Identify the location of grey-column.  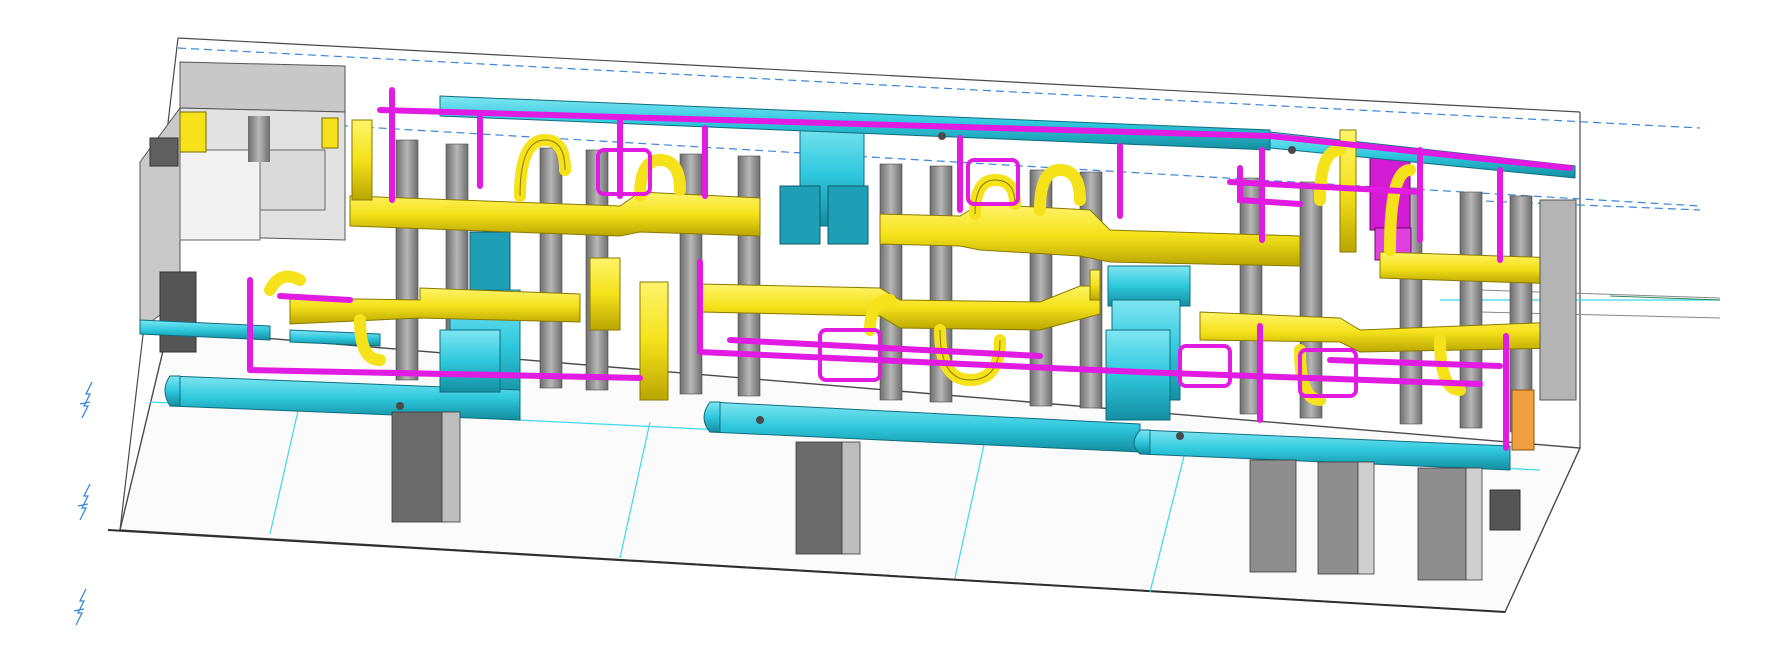
(259, 139).